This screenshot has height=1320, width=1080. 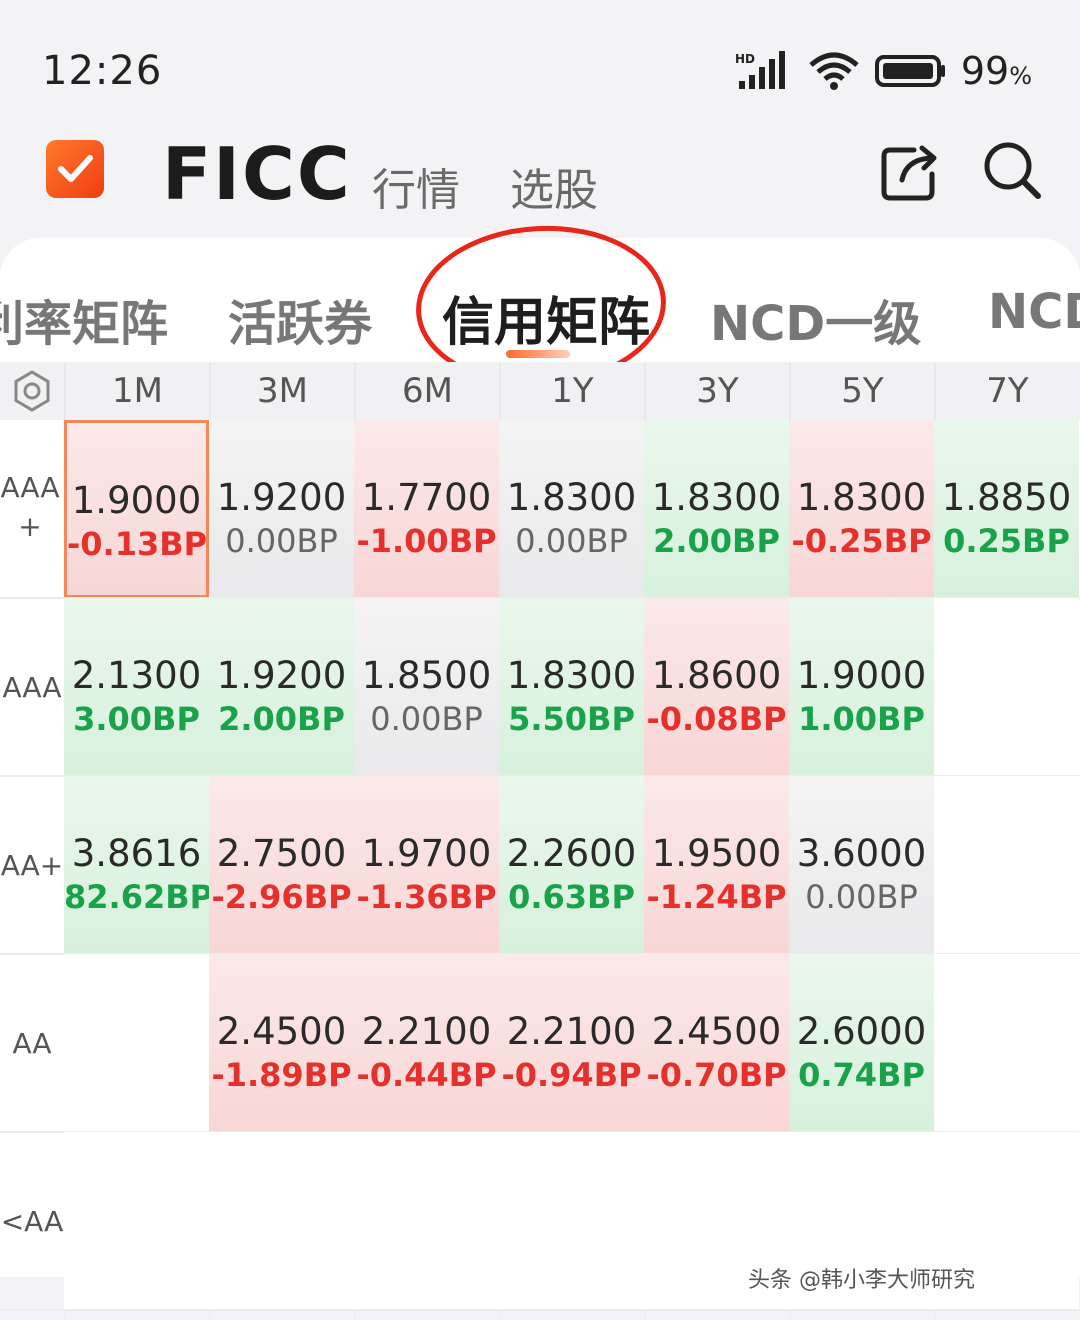 What do you see at coordinates (571, 391) in the screenshot?
I see `column-header-1y: 1Y` at bounding box center [571, 391].